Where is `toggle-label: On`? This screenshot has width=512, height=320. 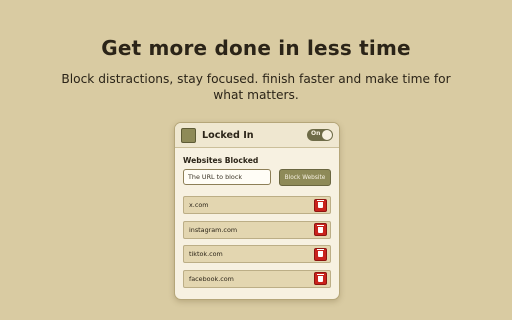
toggle-label: On is located at coordinates (316, 133).